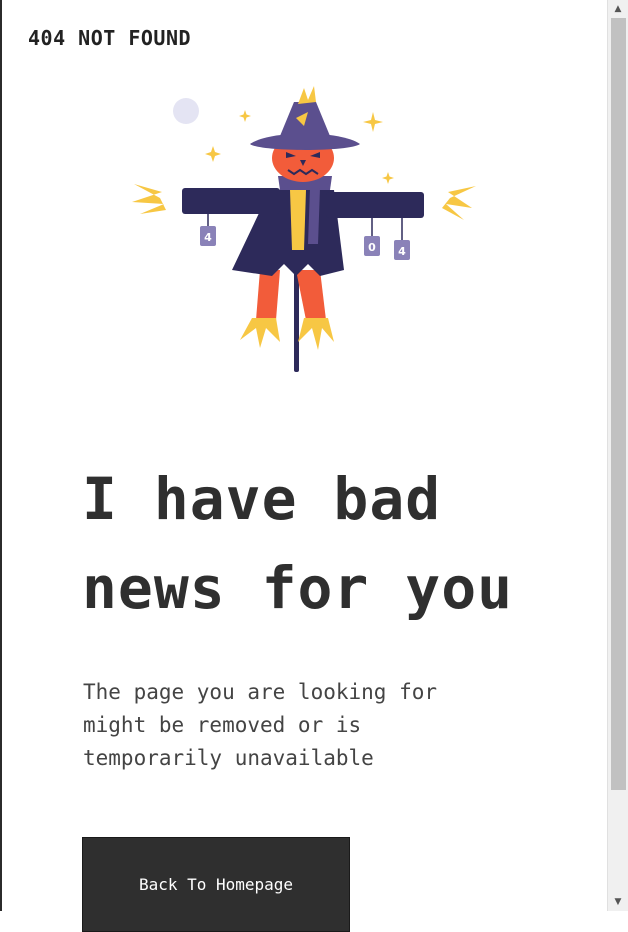 This screenshot has width=628, height=932. I want to click on page-brand: 404 NOT FOUND, so click(110, 38).